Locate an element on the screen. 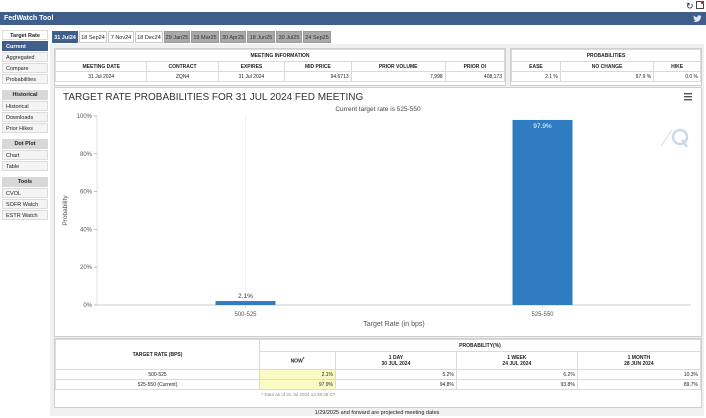 Image resolution: width=706 pixels, height=418 pixels. tab-meeting-19-mar25: 19 Mar25 is located at coordinates (205, 37).